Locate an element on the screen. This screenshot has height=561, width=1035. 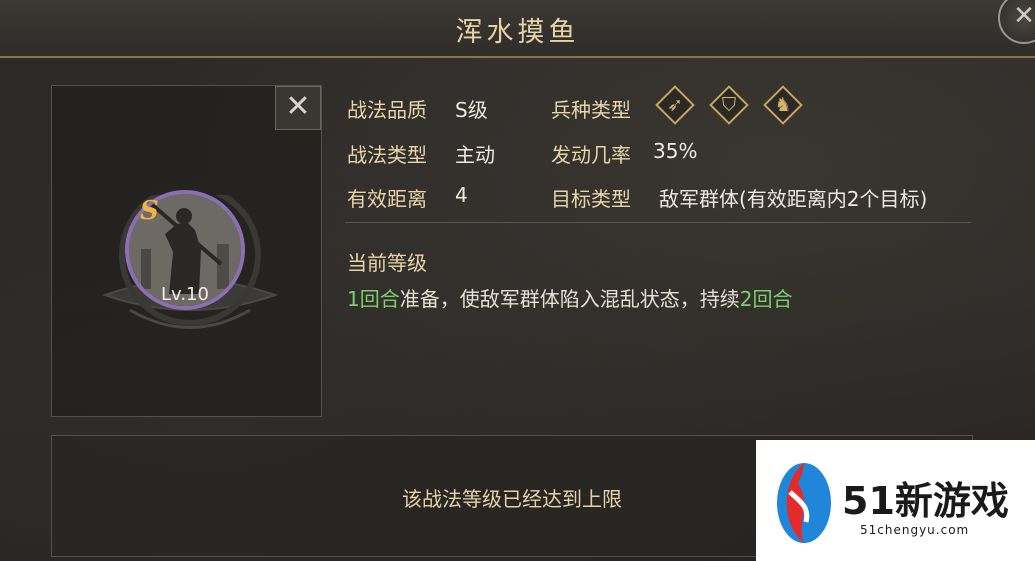
horse-icon: ♞ is located at coordinates (783, 105).